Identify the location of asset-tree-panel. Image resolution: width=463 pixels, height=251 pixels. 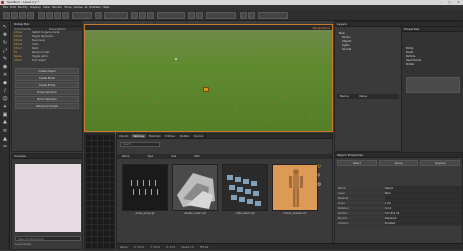
(99, 191).